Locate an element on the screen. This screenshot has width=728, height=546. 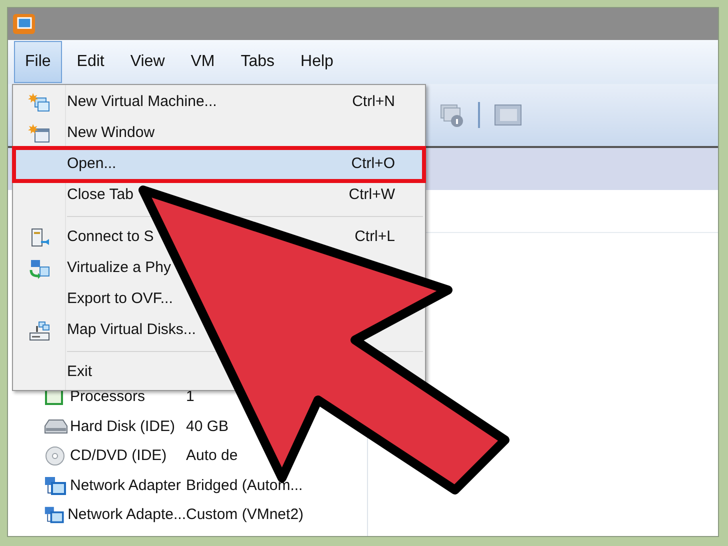
menu-item: Help is located at coordinates (317, 62).